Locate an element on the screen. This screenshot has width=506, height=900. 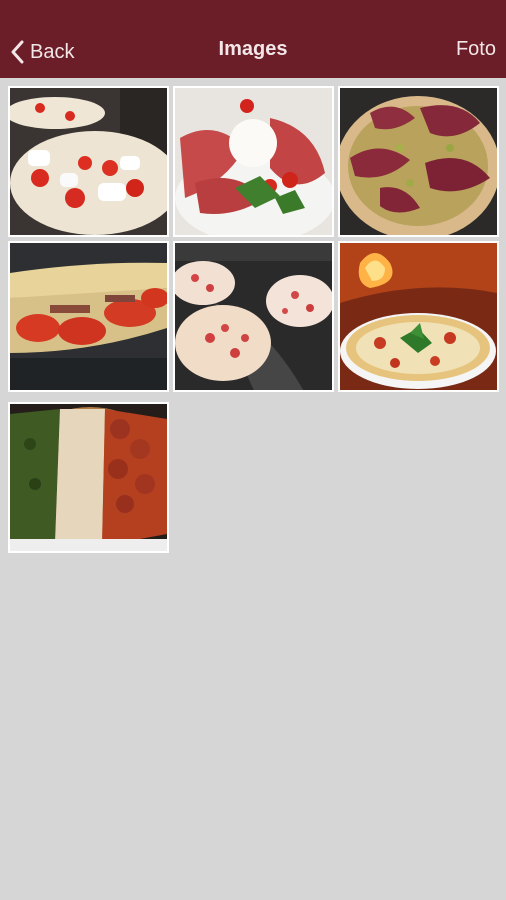
page-title: Images is located at coordinates (253, 49).